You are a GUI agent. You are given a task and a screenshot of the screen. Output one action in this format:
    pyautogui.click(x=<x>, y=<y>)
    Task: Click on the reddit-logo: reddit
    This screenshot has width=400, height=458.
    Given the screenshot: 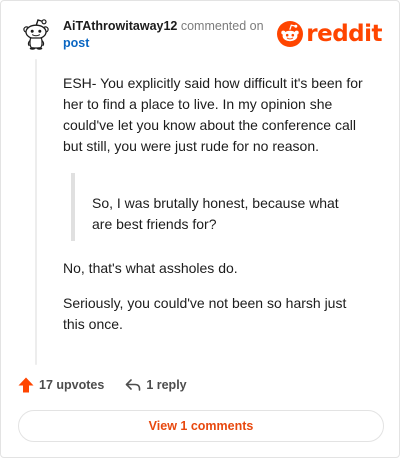 What is the action you would take?
    pyautogui.click(x=329, y=34)
    